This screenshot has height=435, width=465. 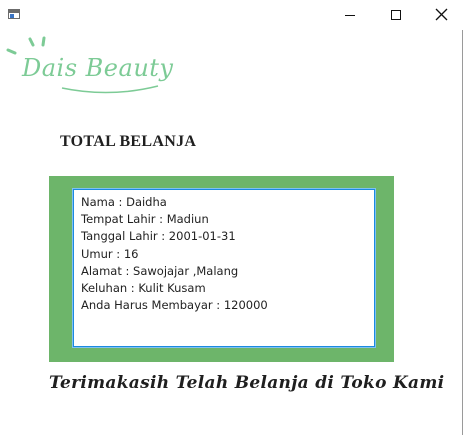 What do you see at coordinates (145, 219) in the screenshot?
I see `receipt-line-tempat-lahir: Tempat Lahir : Madiun` at bounding box center [145, 219].